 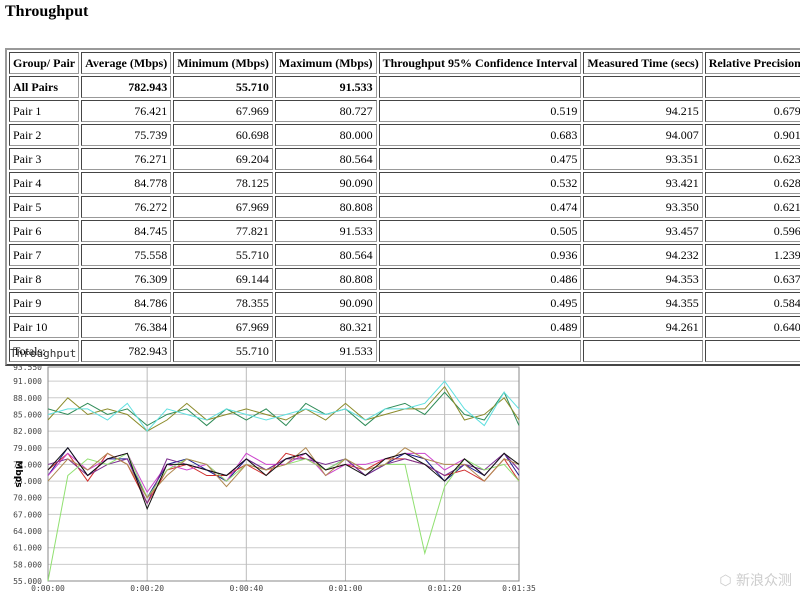 I want to click on cell: 1.239, so click(x=752, y=255).